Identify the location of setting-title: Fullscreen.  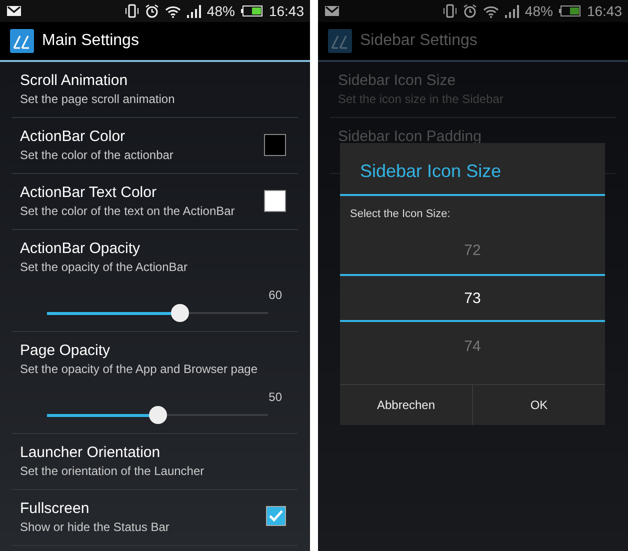
(55, 508).